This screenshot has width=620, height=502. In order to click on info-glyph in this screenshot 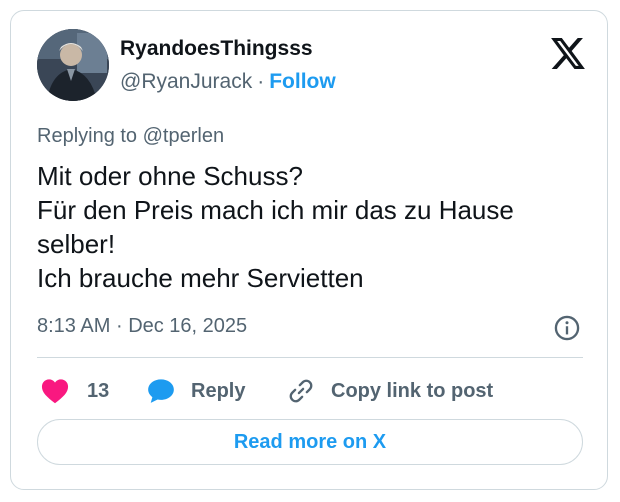, I will do `click(567, 328)`.